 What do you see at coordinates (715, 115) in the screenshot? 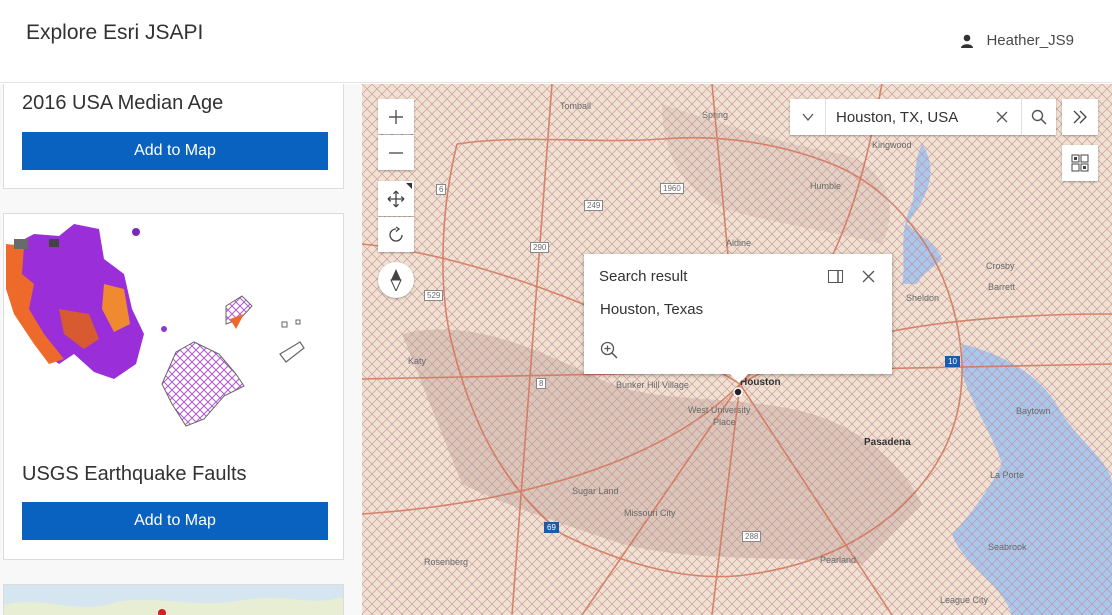
I see `map-label: Spring` at bounding box center [715, 115].